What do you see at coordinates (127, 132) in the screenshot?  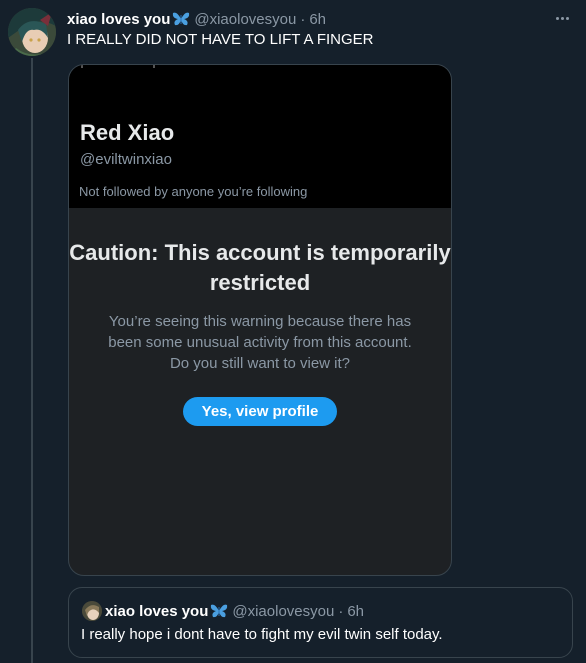 I see `profile-name: Red Xiao` at bounding box center [127, 132].